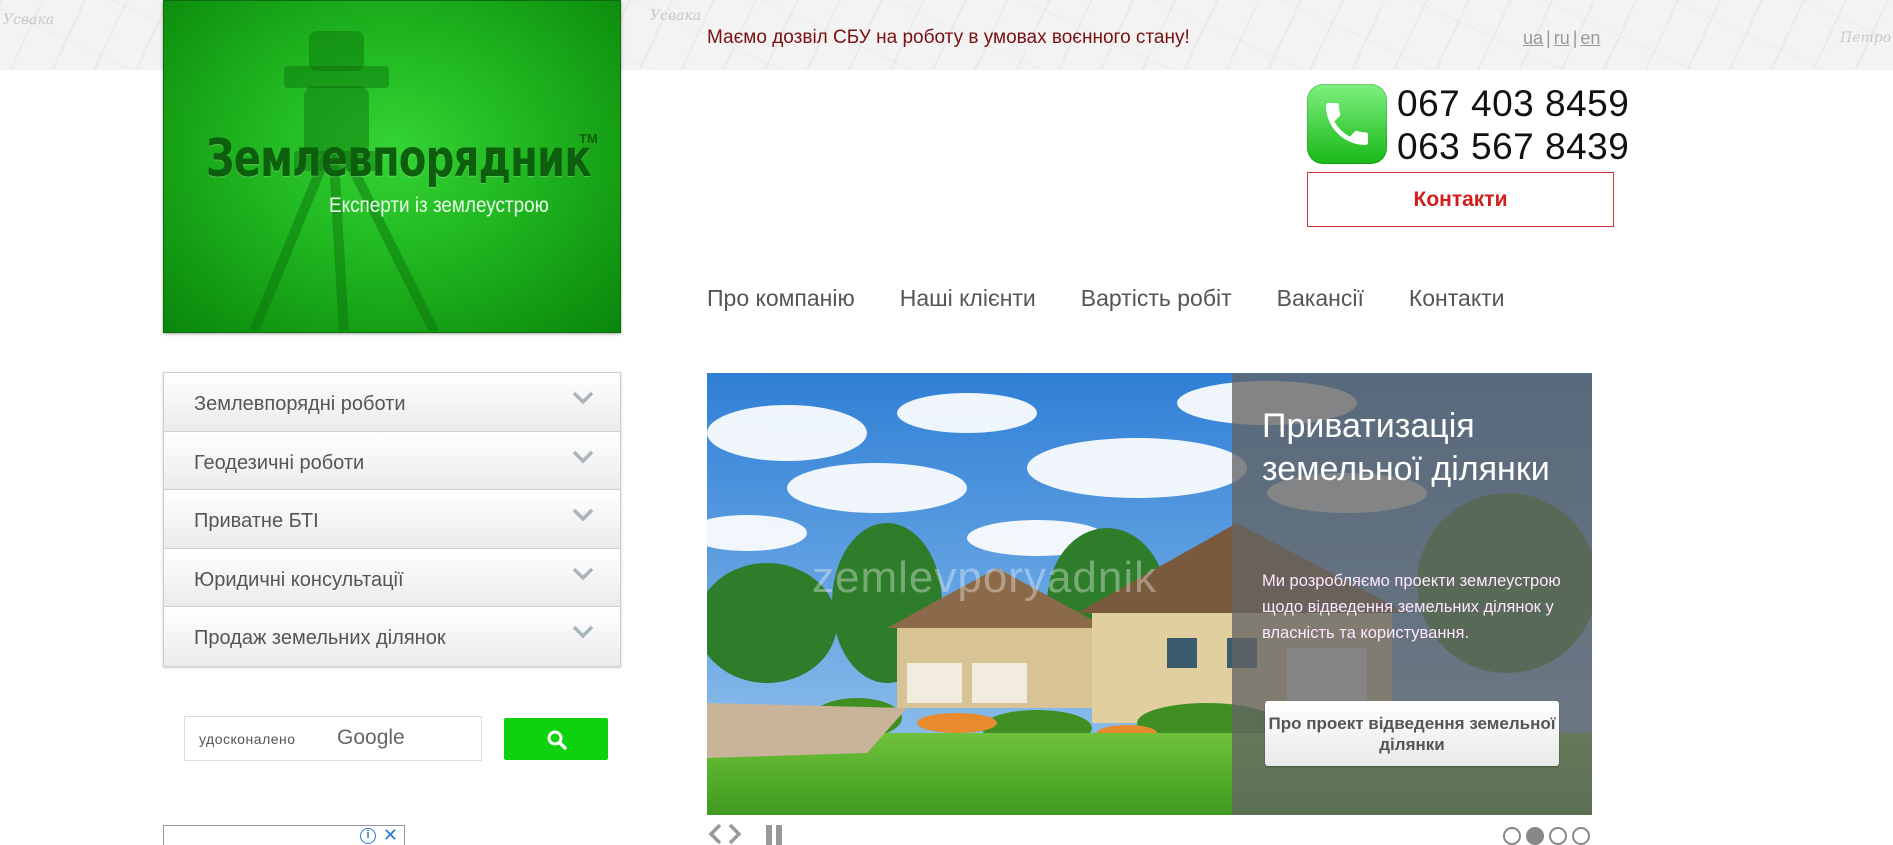  Describe the element at coordinates (1149, 832) in the screenshot. I see `slider-controls` at that location.